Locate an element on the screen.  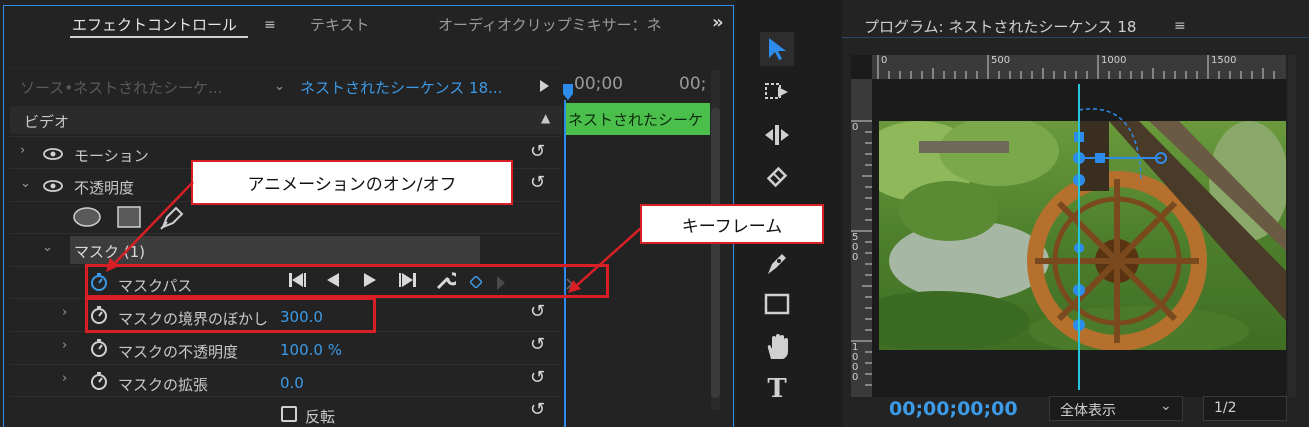
selection-arrow-icon is located at coordinates (777, 49).